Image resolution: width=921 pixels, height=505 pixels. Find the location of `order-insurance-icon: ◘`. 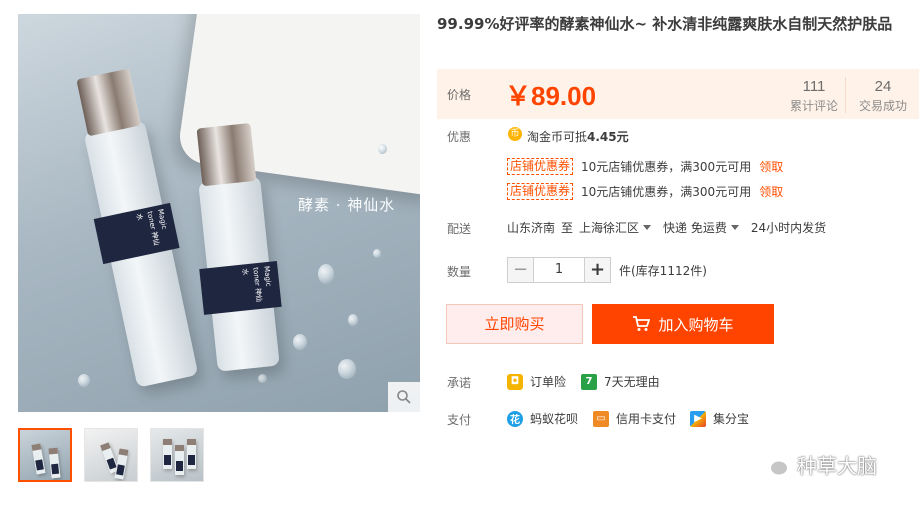

order-insurance-icon: ◘ is located at coordinates (515, 381).